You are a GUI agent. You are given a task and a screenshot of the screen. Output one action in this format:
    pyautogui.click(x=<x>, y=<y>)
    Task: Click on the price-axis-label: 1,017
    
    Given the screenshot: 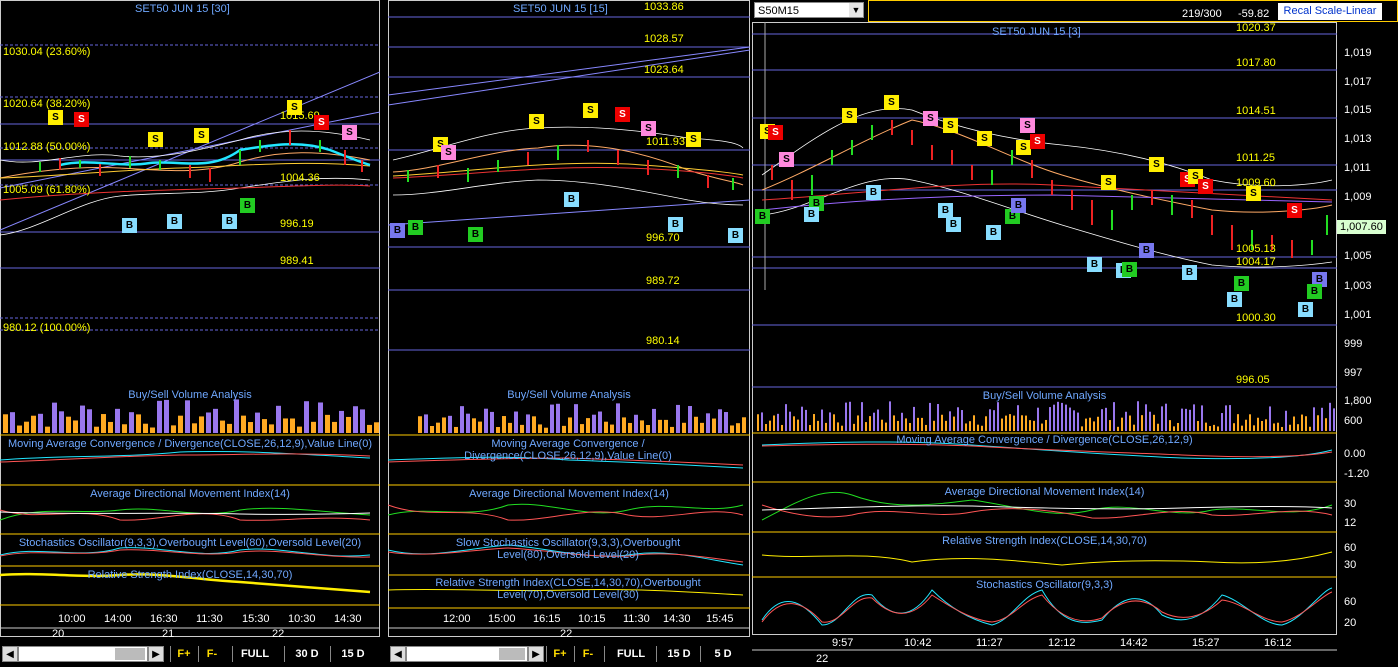 What is the action you would take?
    pyautogui.click(x=1358, y=82)
    